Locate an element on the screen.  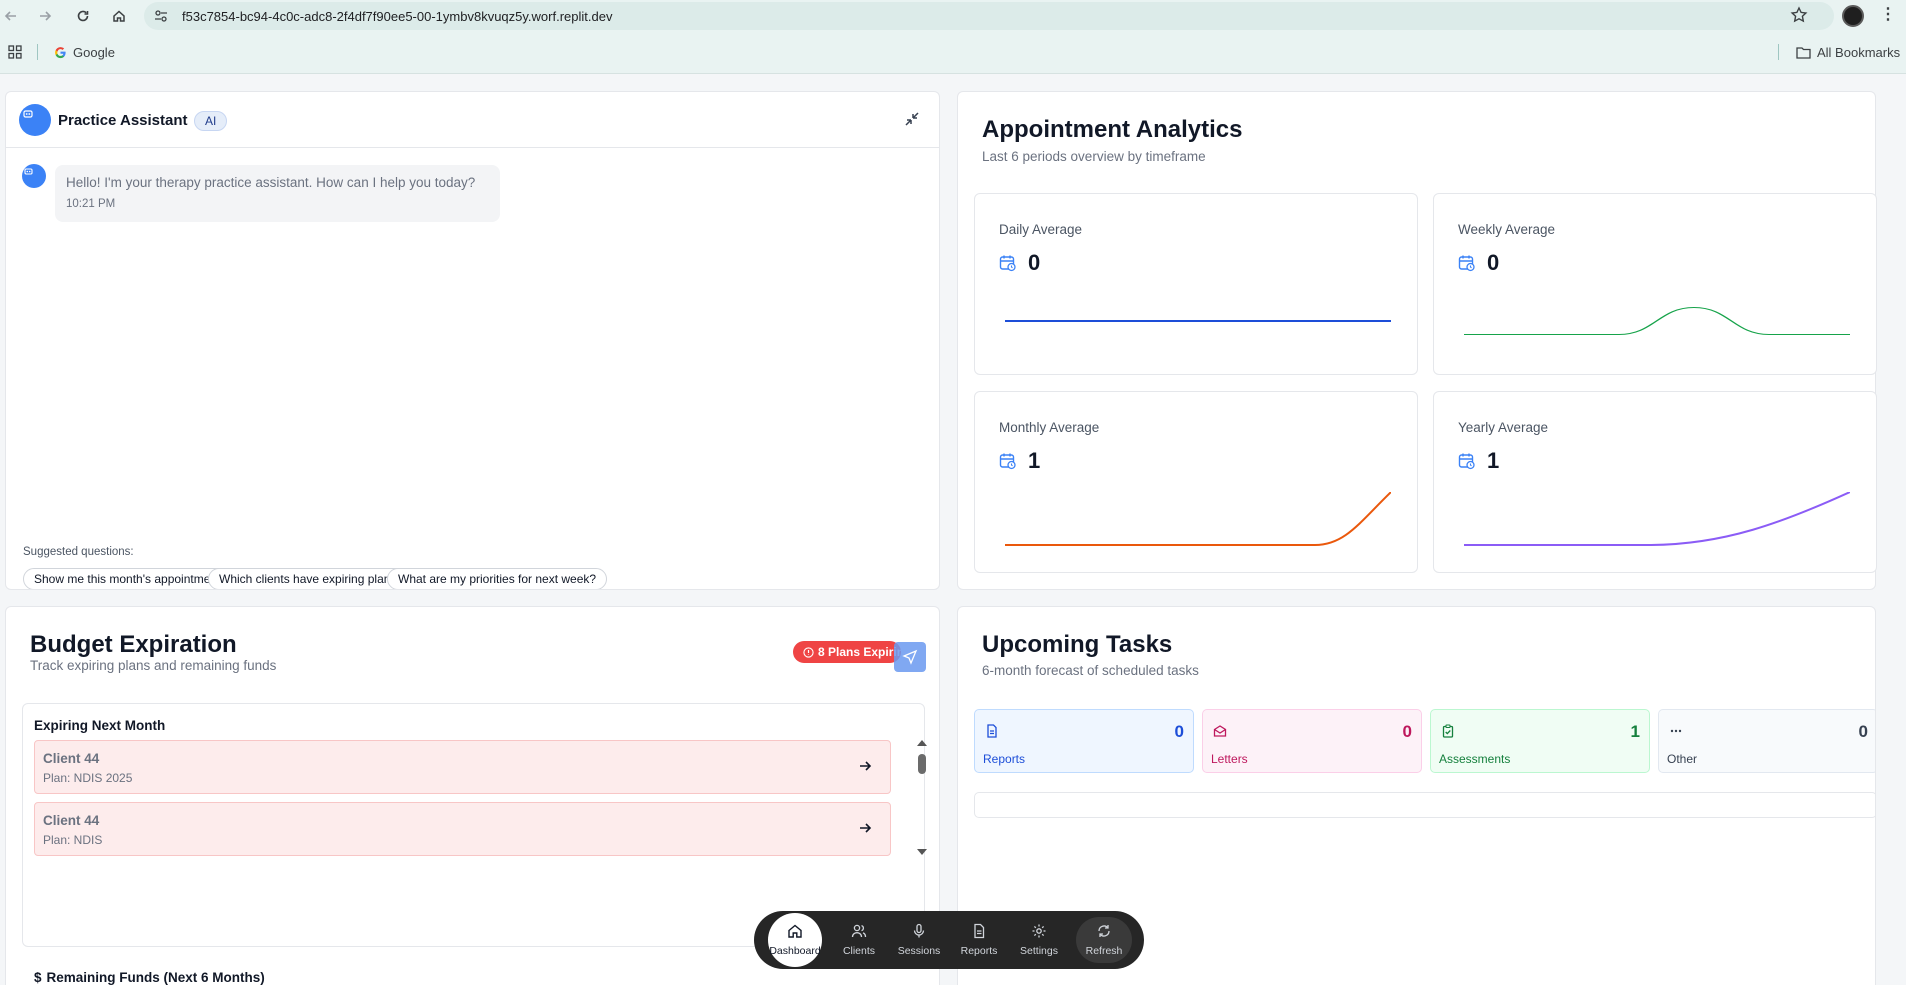
document-icon is located at coordinates (992, 731).